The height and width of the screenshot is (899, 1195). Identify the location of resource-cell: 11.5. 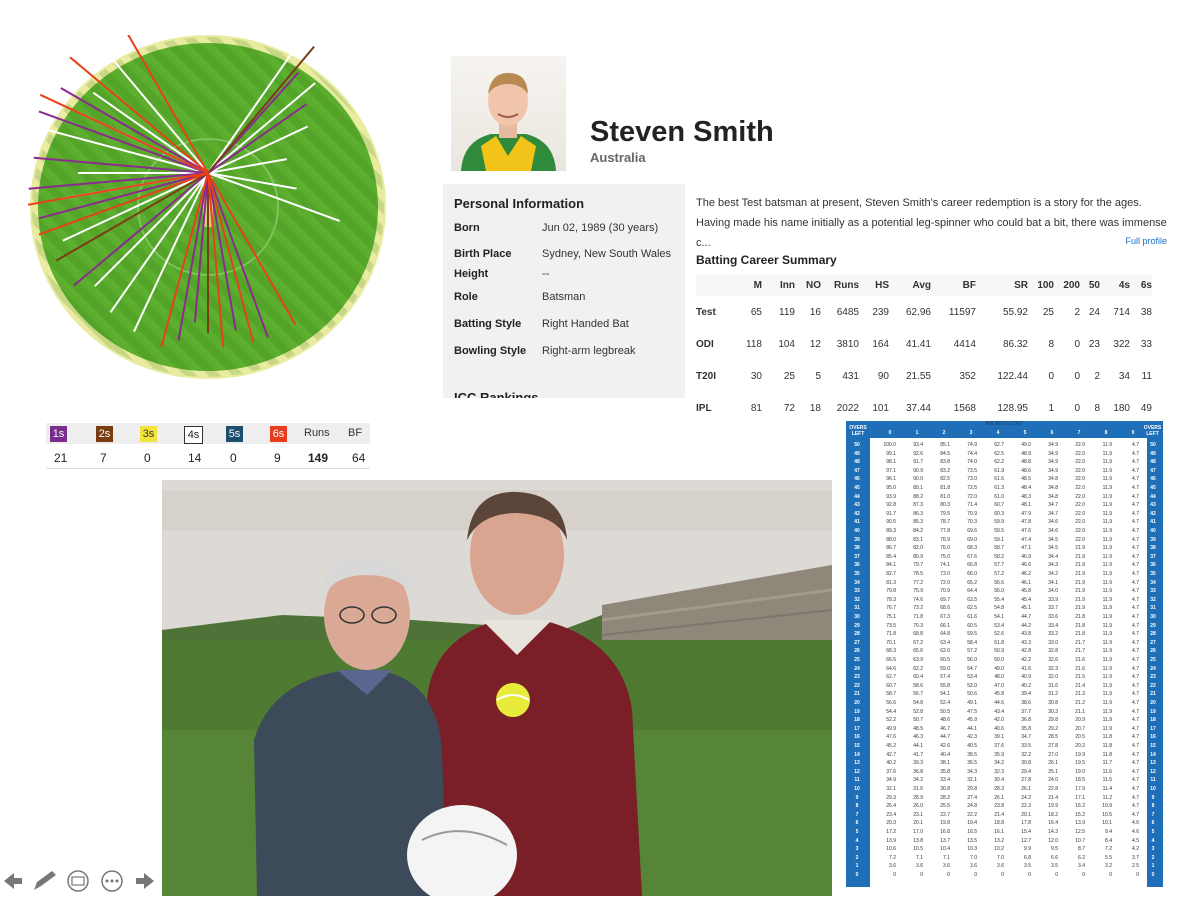
(1107, 780).